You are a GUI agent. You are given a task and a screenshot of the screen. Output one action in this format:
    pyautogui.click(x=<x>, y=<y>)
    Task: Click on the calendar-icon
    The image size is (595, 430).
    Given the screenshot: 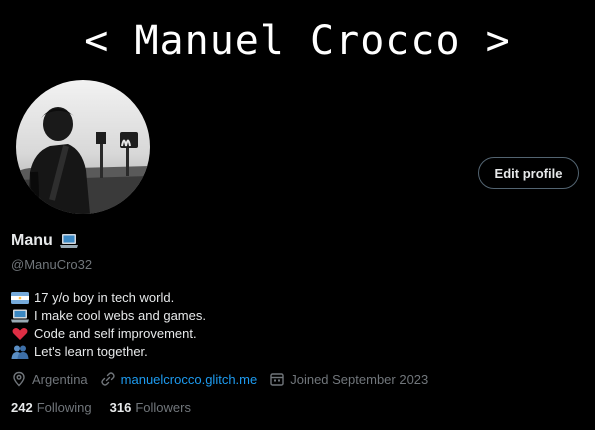 What is the action you would take?
    pyautogui.click(x=277, y=379)
    